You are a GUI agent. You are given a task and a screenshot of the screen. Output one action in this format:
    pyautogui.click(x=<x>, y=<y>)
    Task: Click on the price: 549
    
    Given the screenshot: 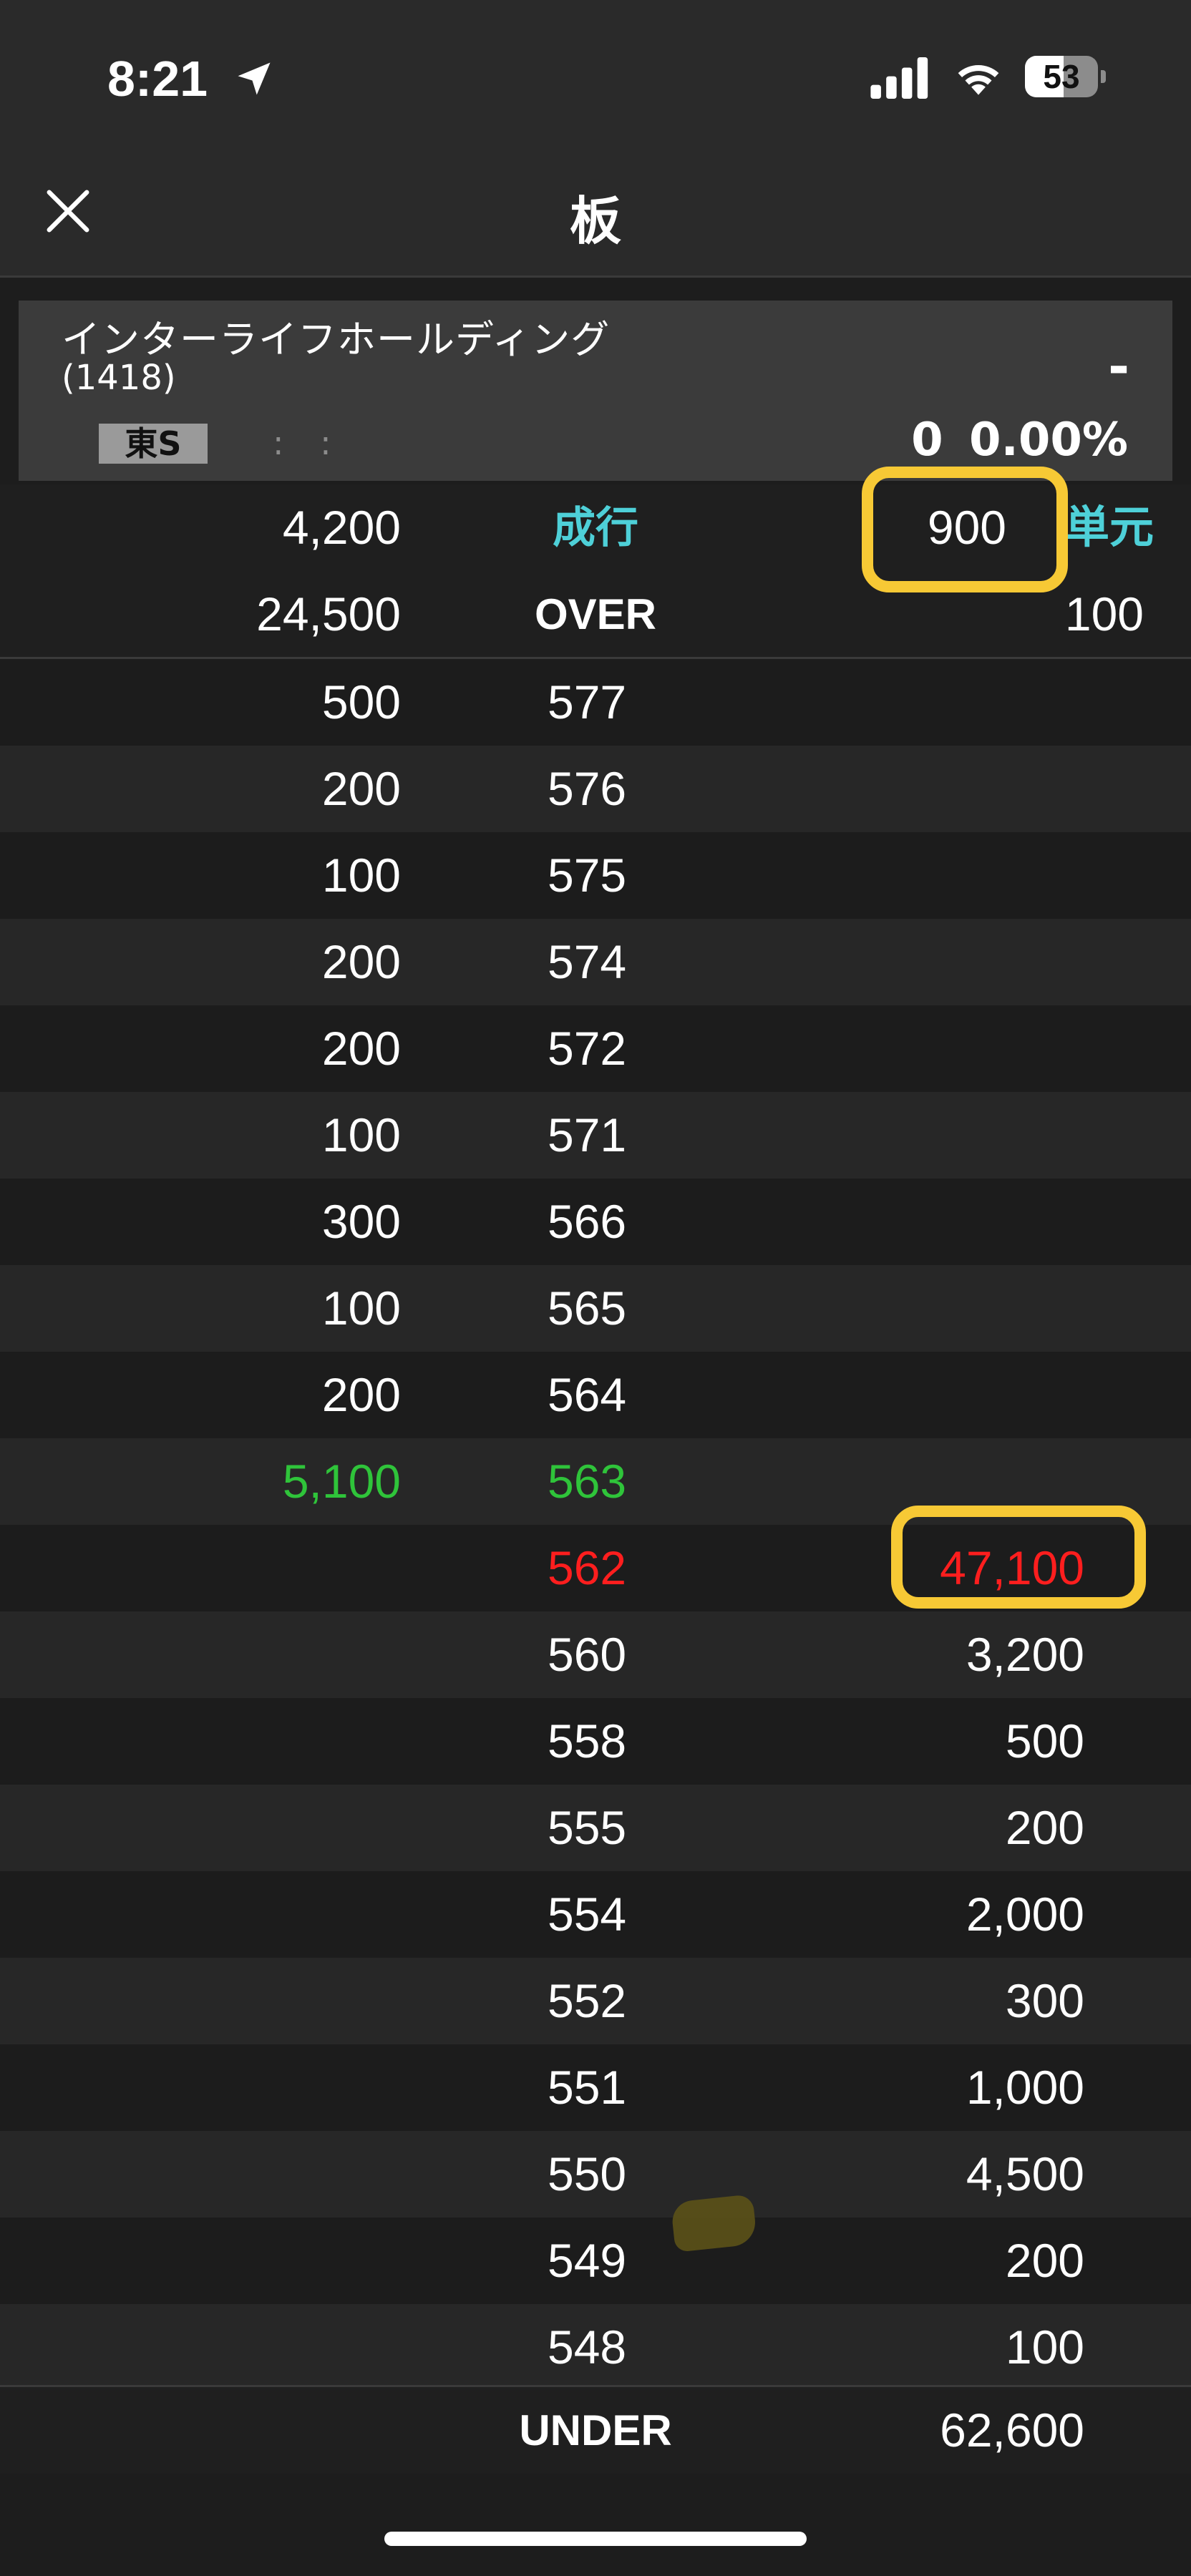 What is the action you would take?
    pyautogui.click(x=587, y=2260)
    